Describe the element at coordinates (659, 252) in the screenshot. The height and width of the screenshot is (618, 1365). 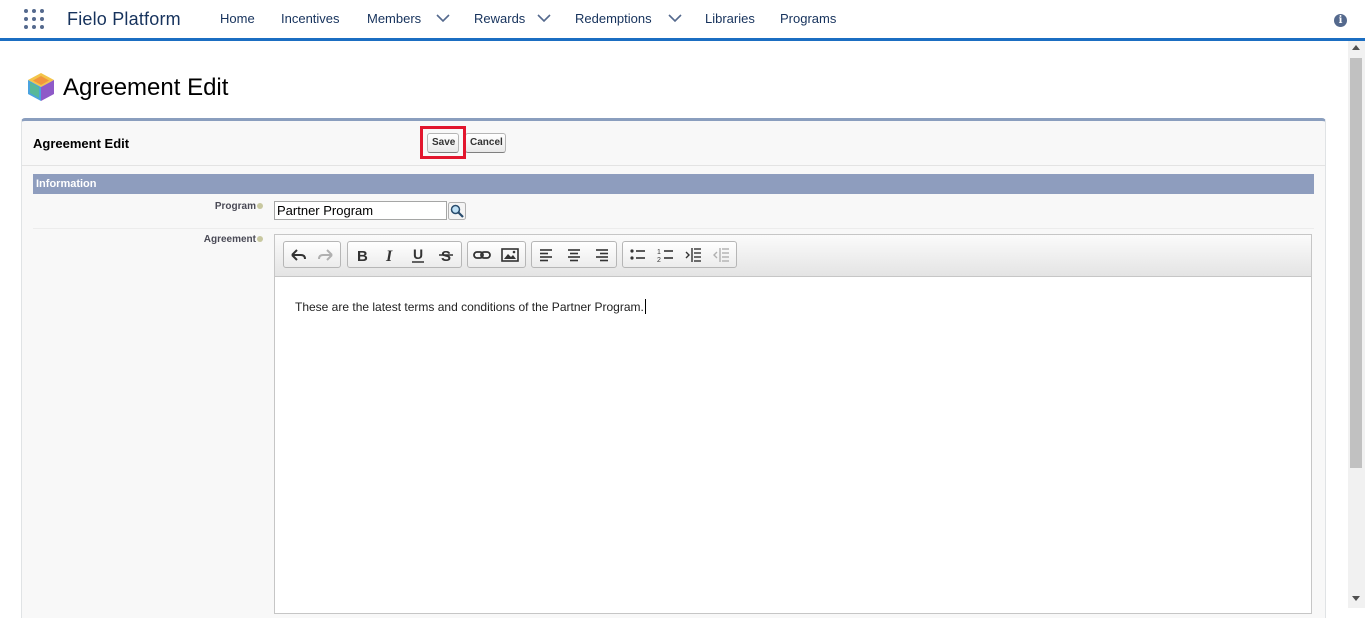
I see `svg-text: 1` at that location.